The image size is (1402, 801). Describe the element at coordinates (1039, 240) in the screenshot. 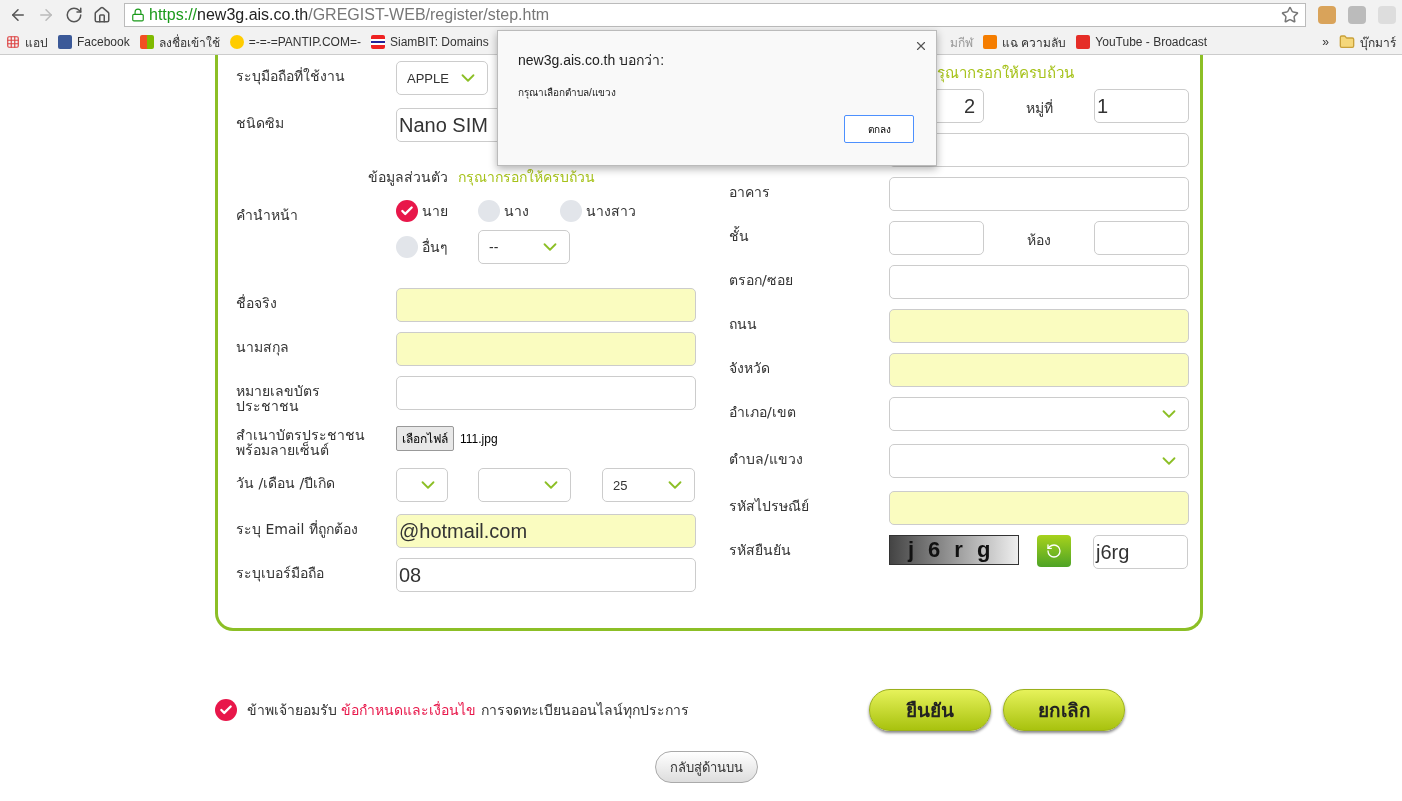

I see `field-label: ห้อง` at that location.